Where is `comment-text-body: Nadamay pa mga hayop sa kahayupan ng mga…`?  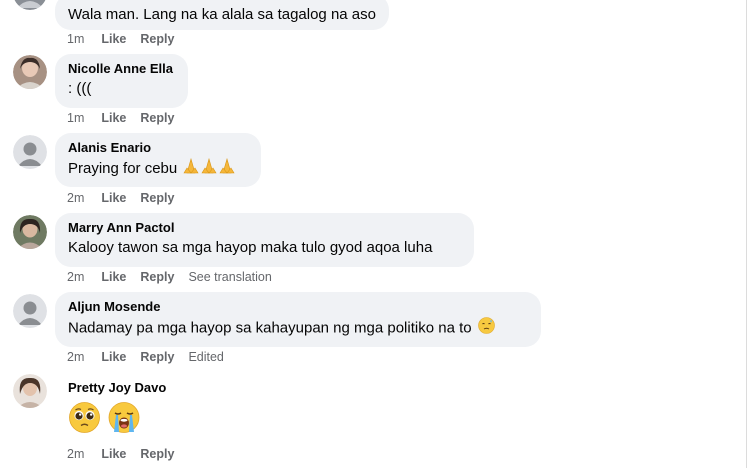
comment-text-body: Nadamay pa mga hayop sa kahayupan ng mga… is located at coordinates (270, 328).